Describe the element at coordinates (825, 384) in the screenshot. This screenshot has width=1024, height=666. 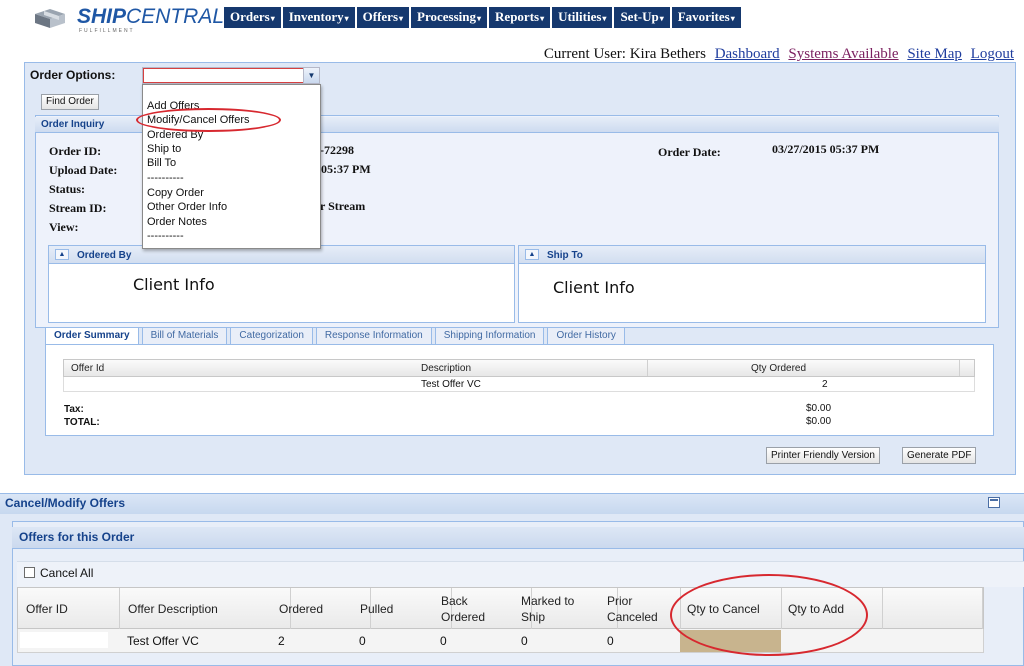
I see `cell-qty: 2` at that location.